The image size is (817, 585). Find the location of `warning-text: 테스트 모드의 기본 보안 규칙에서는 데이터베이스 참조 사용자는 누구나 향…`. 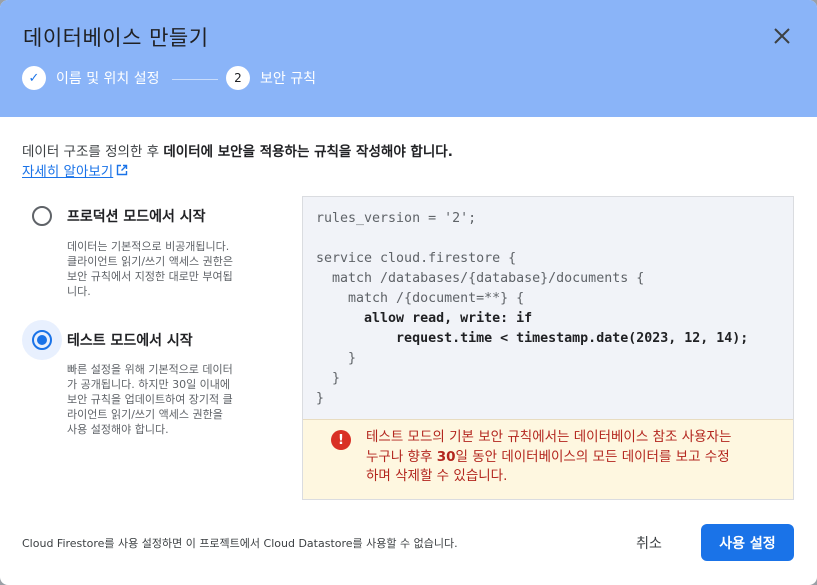

warning-text: 테스트 모드의 기본 보안 규칙에서는 데이터베이스 참조 사용자는 누구나 향… is located at coordinates (549, 456).